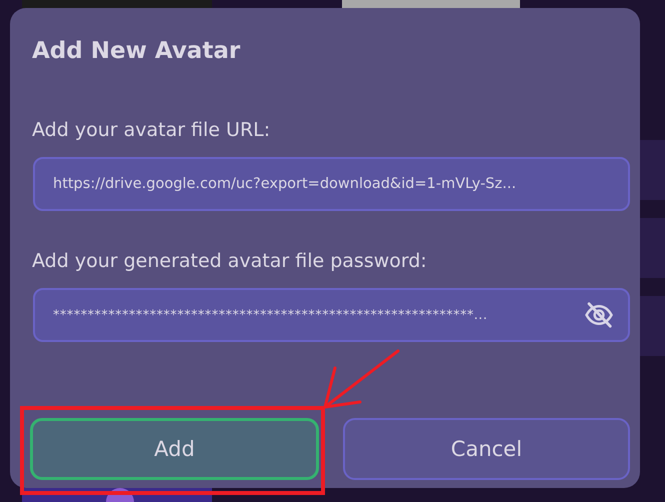  What do you see at coordinates (174, 449) in the screenshot?
I see `add-button: Add` at bounding box center [174, 449].